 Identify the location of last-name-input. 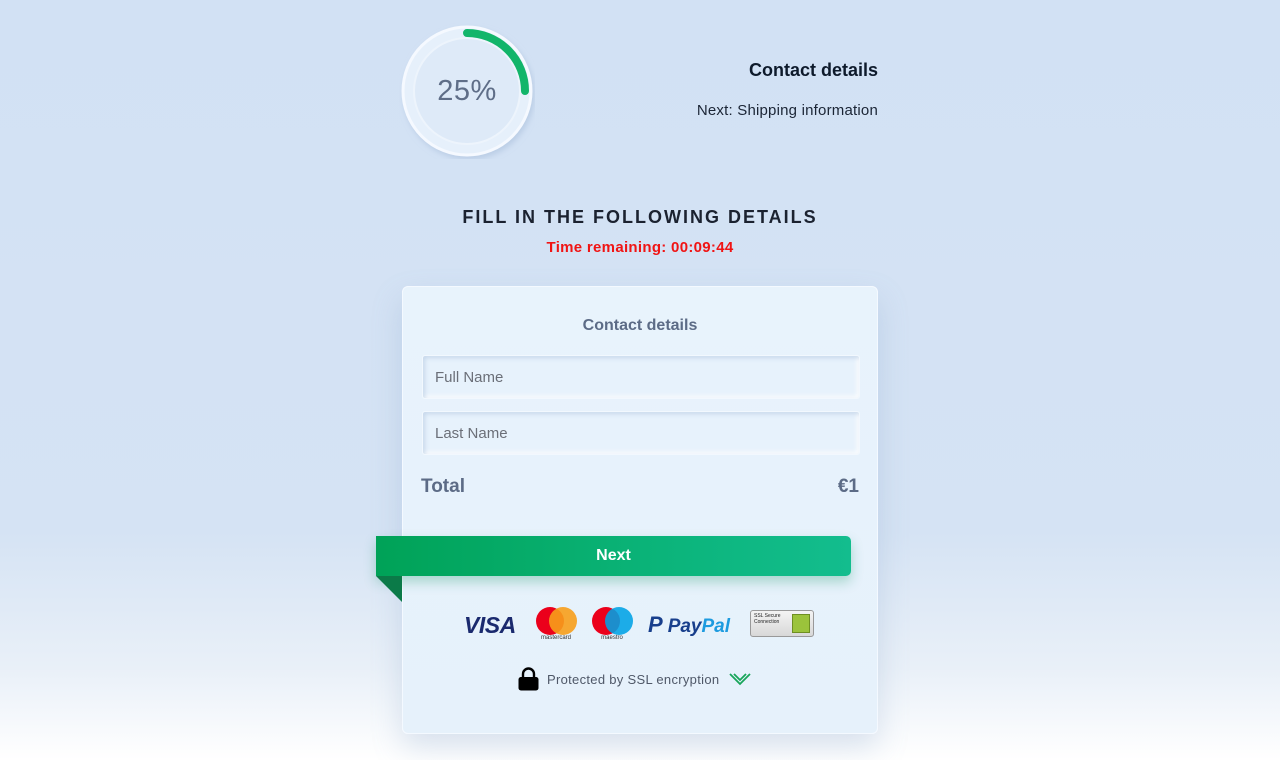
(641, 433).